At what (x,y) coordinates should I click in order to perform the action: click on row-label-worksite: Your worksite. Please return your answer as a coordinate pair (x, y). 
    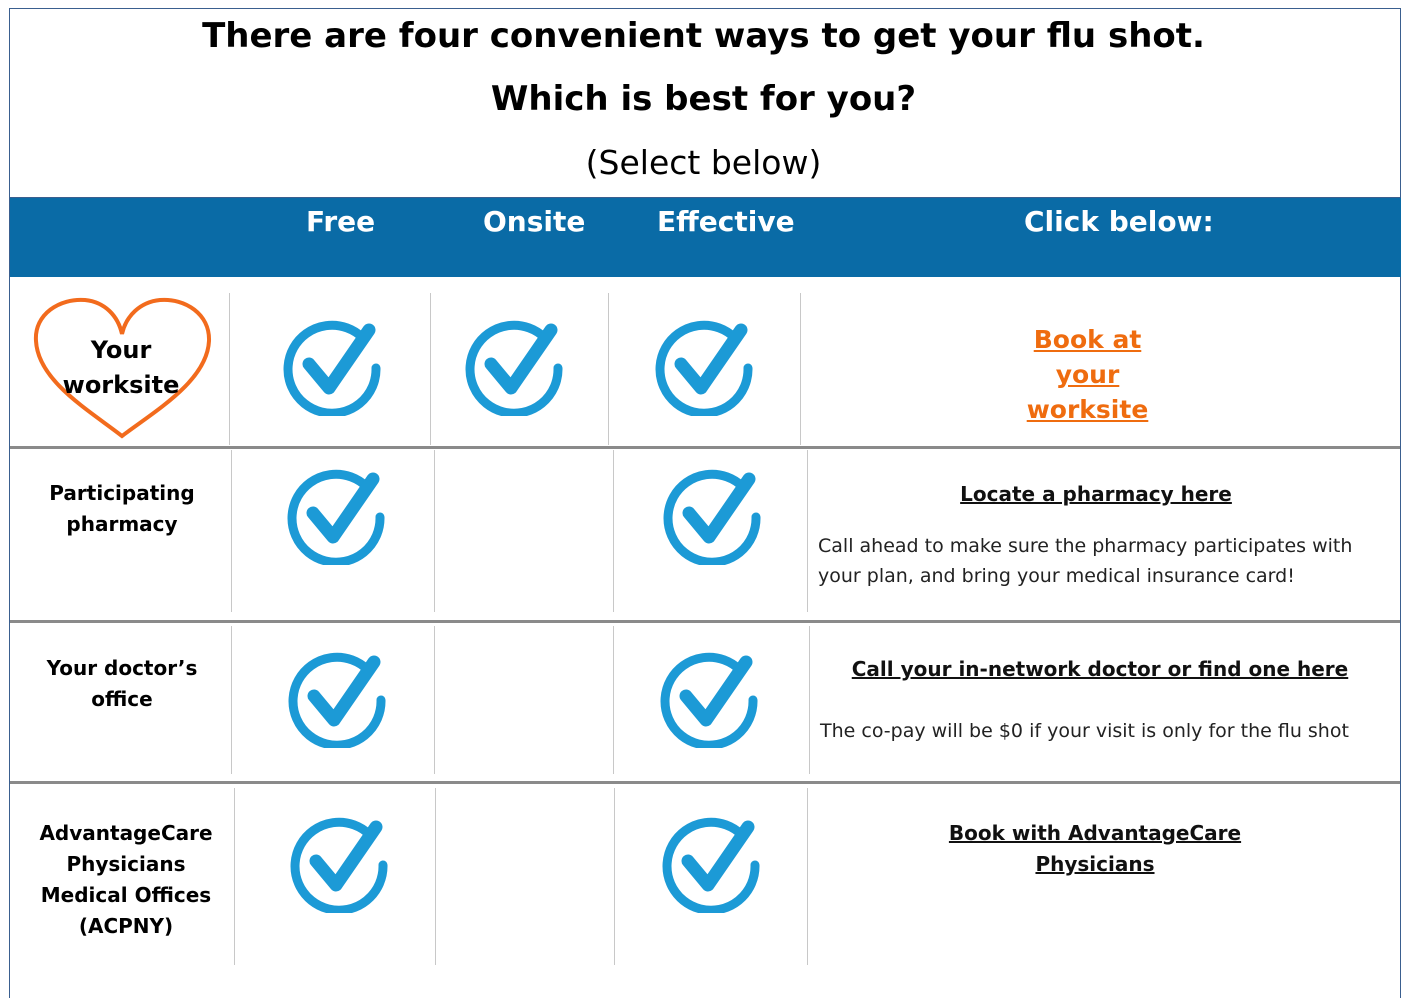
    Looking at the image, I should click on (121, 368).